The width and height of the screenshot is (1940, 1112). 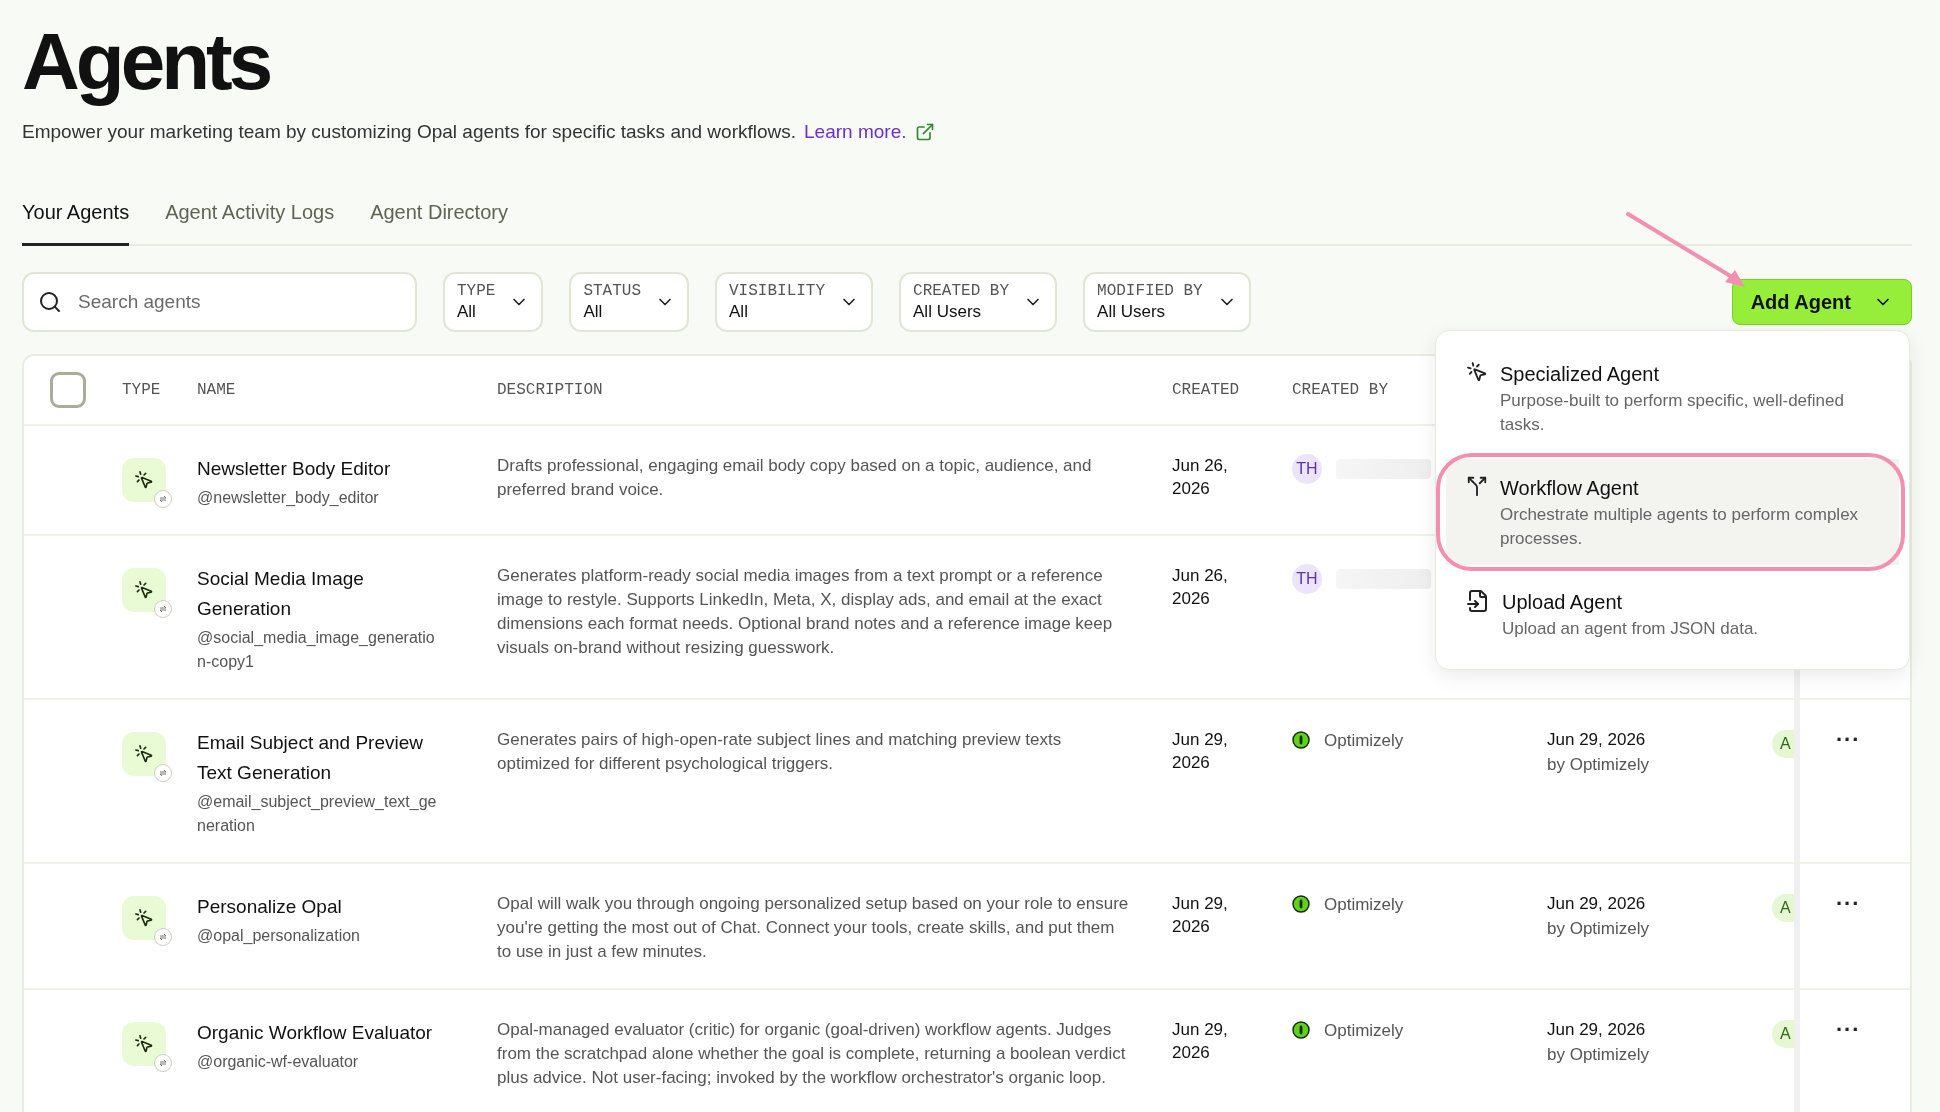 I want to click on menu-item: Upload Agent Upload an agent from JSON data., so click(x=1672, y=614).